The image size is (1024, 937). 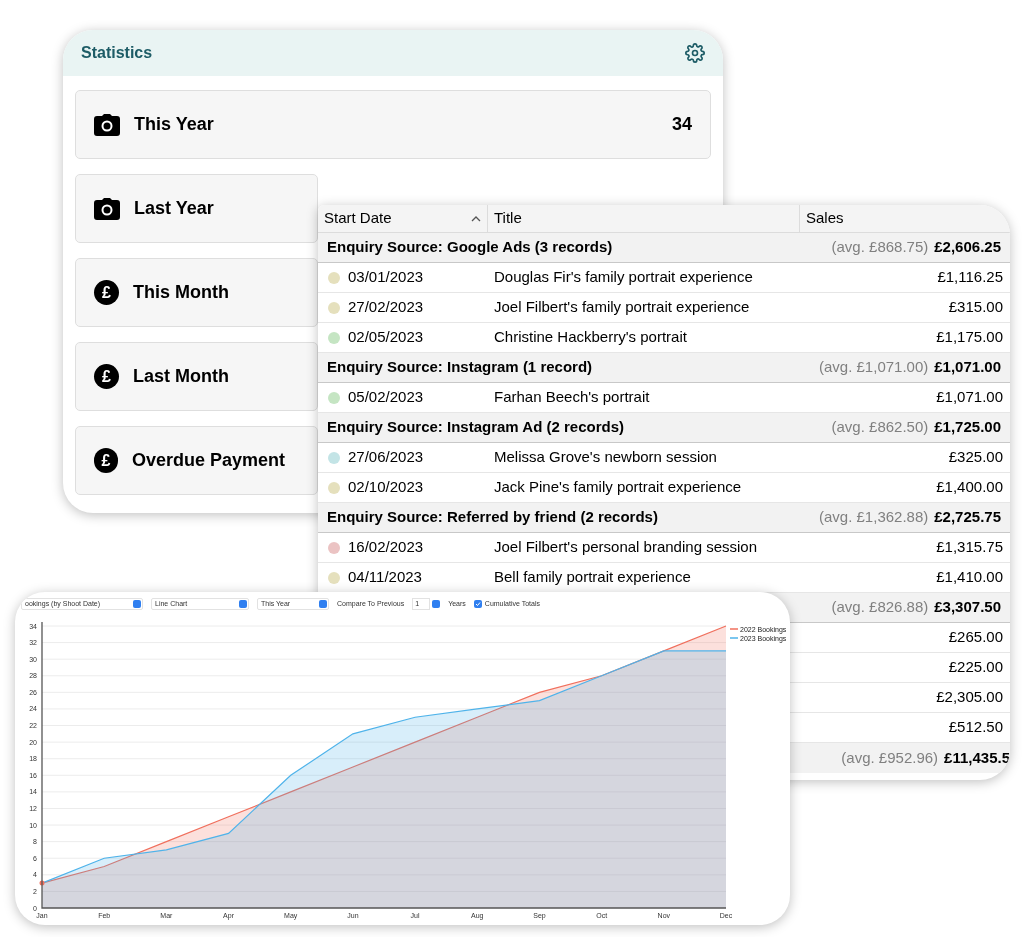 What do you see at coordinates (969, 577) in the screenshot?
I see `table-cell-text: £1,410.00` at bounding box center [969, 577].